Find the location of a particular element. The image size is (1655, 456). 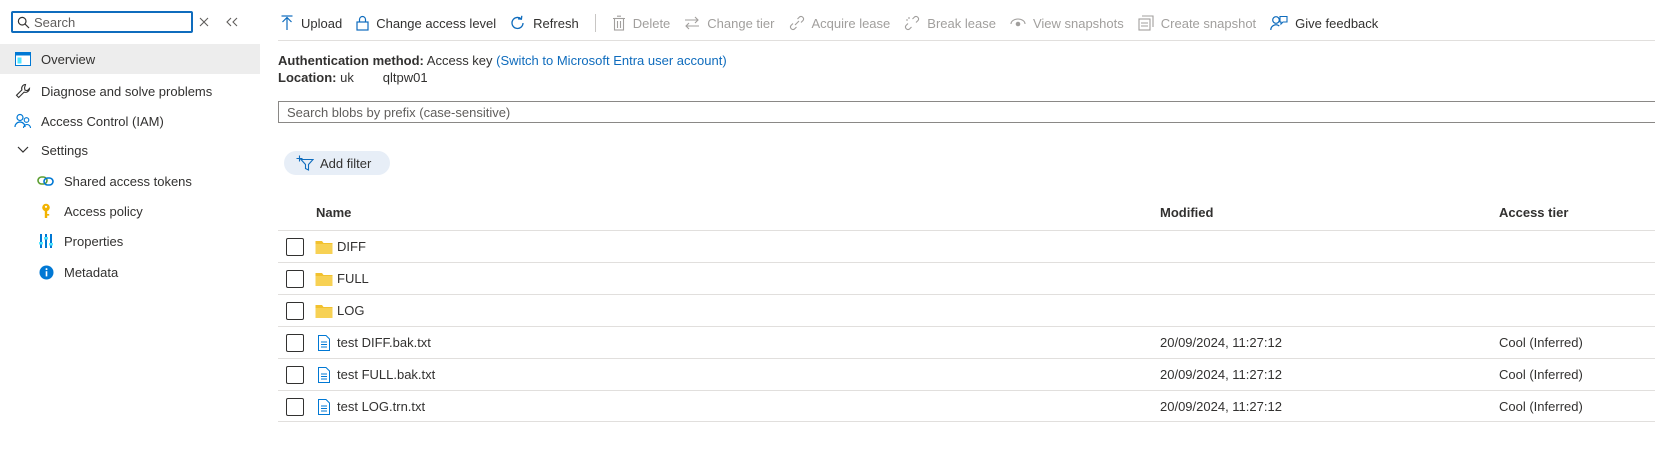

table-row: DIFF is located at coordinates (966, 246).